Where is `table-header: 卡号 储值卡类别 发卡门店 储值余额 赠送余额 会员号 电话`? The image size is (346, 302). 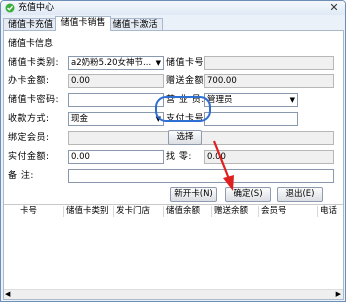
table-header: 卡号 储值卡类别 发卡门店 储值余额 赠送余额 会员号 电话 is located at coordinates (173, 211).